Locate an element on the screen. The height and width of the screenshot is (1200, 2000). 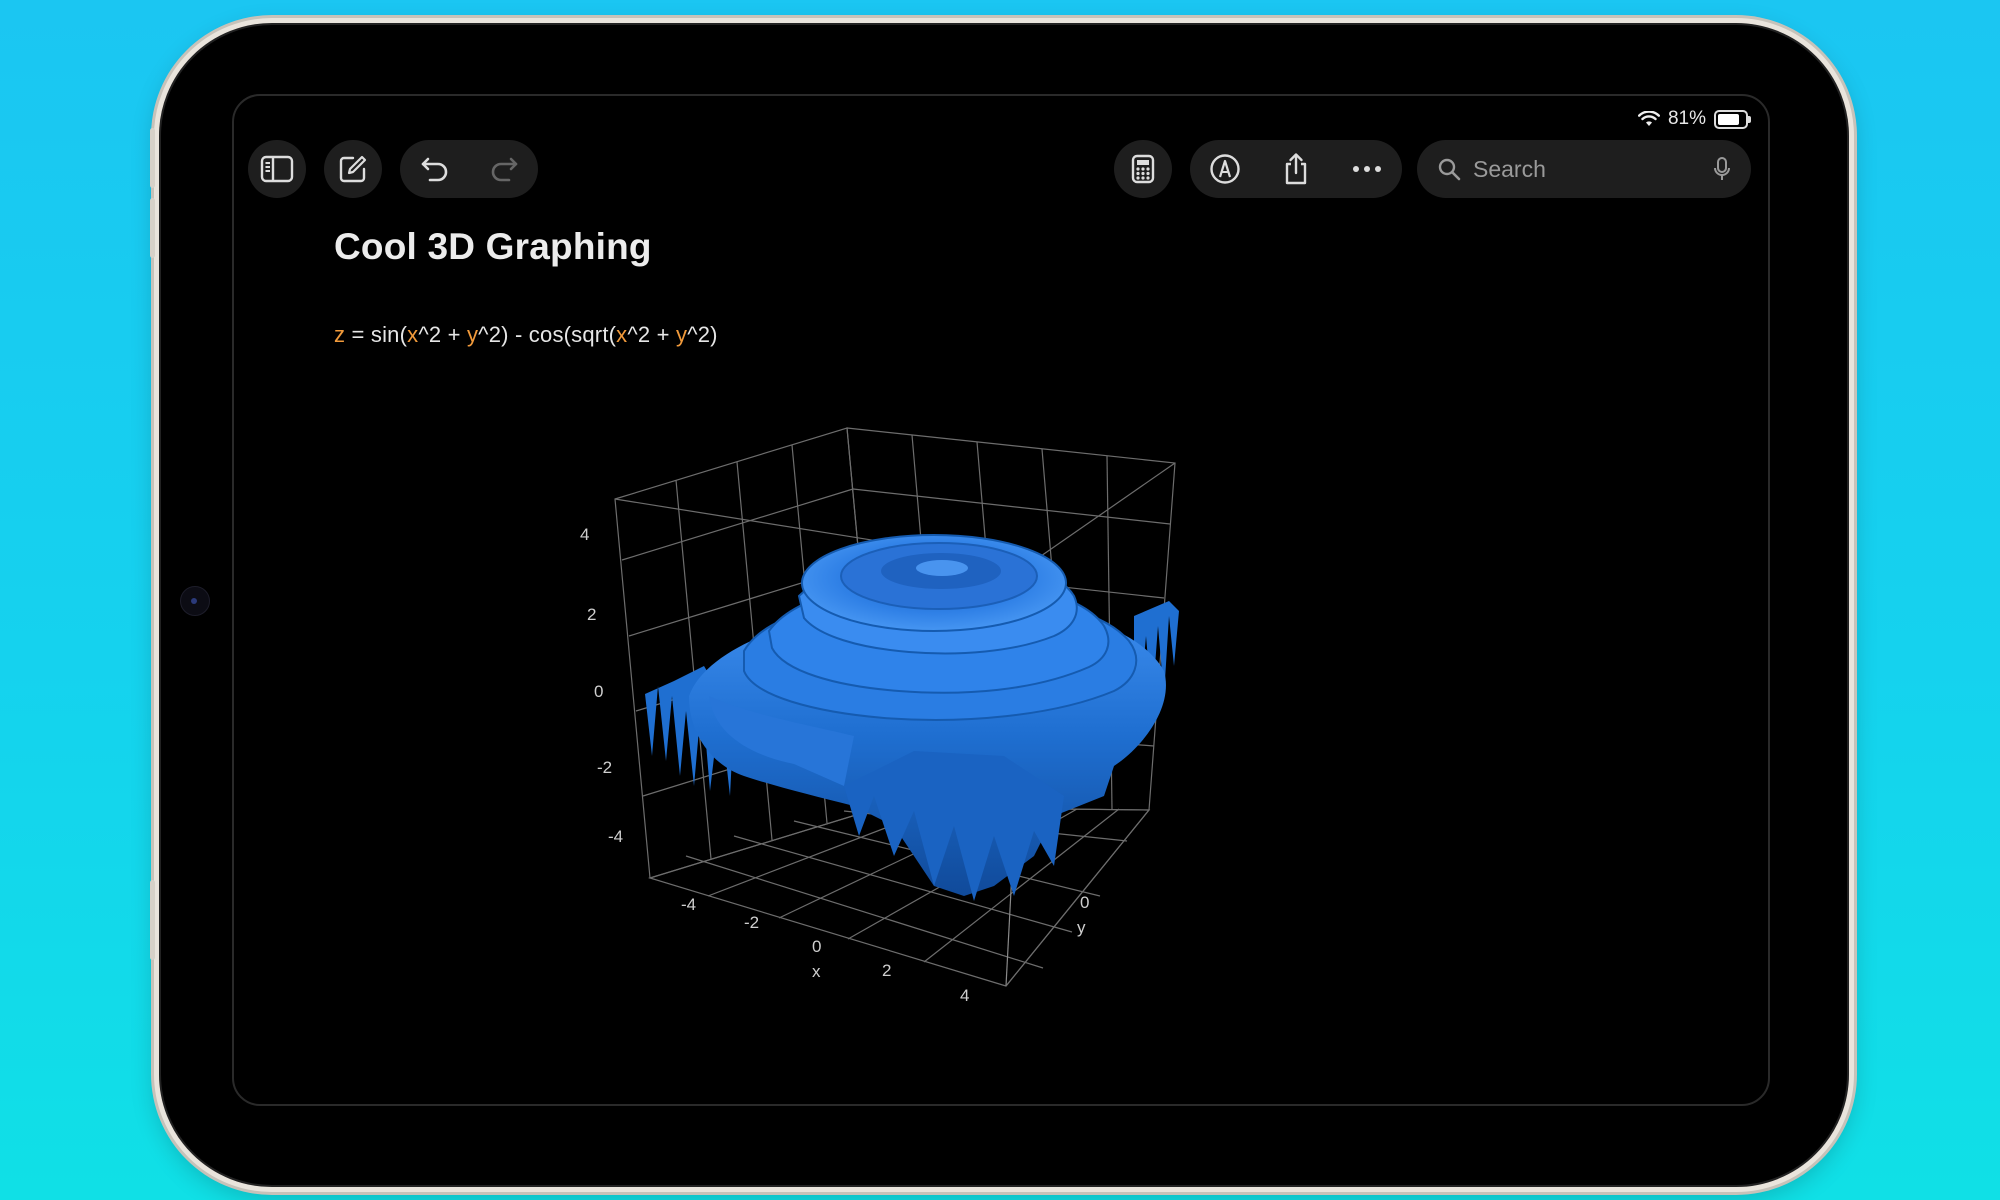
z-tick-neg4: -4 is located at coordinates (615, 836).